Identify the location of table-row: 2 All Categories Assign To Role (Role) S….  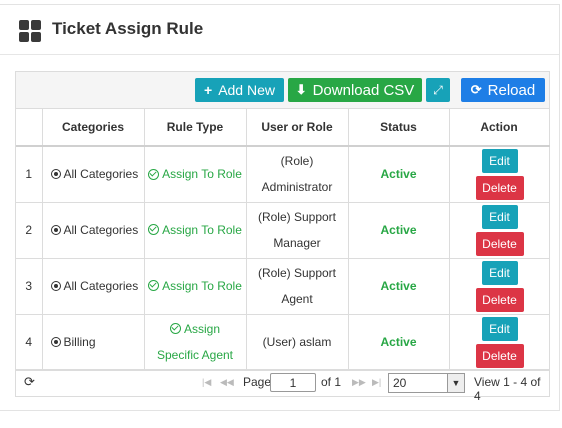
(283, 230).